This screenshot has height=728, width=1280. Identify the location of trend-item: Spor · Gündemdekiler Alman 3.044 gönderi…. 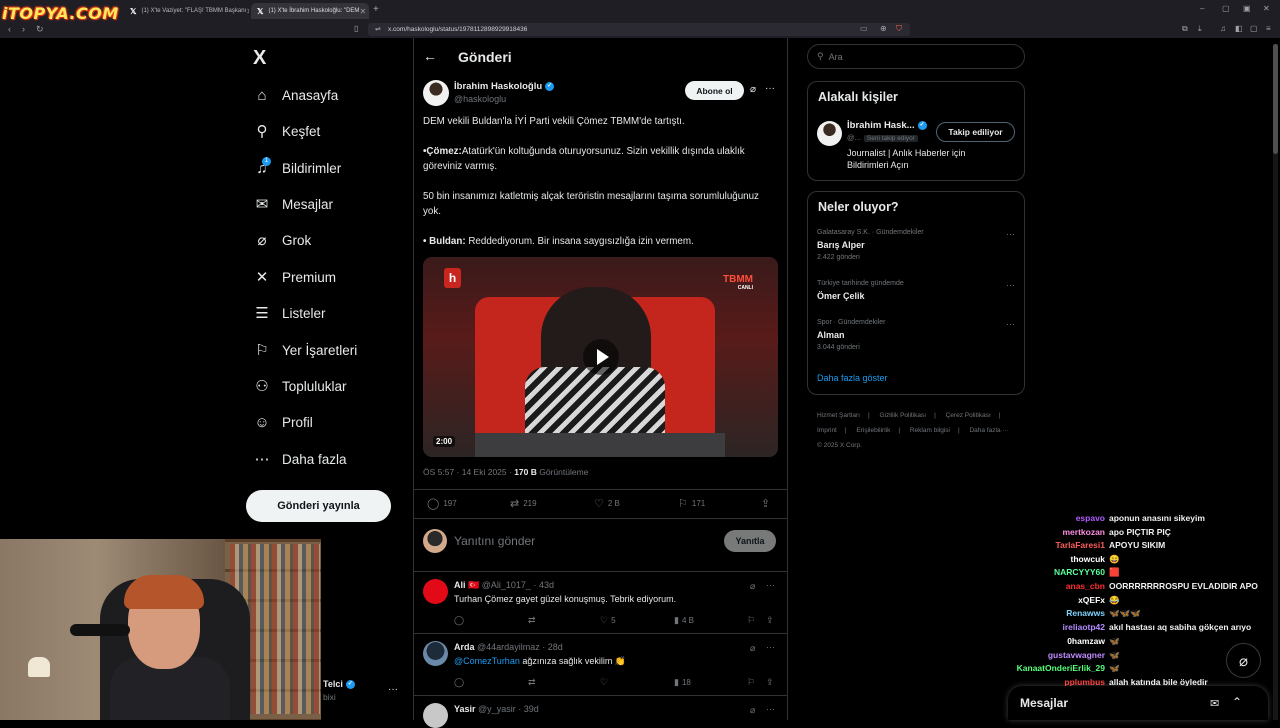
(917, 335).